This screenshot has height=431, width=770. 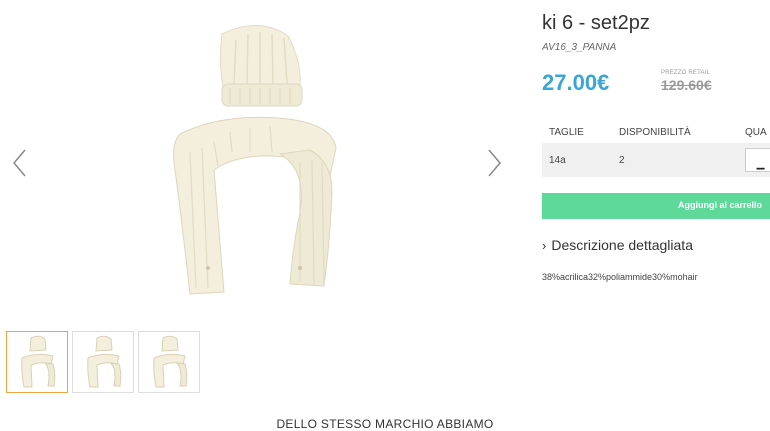 I want to click on product-sku: AV16_3_PANNA, so click(x=579, y=47).